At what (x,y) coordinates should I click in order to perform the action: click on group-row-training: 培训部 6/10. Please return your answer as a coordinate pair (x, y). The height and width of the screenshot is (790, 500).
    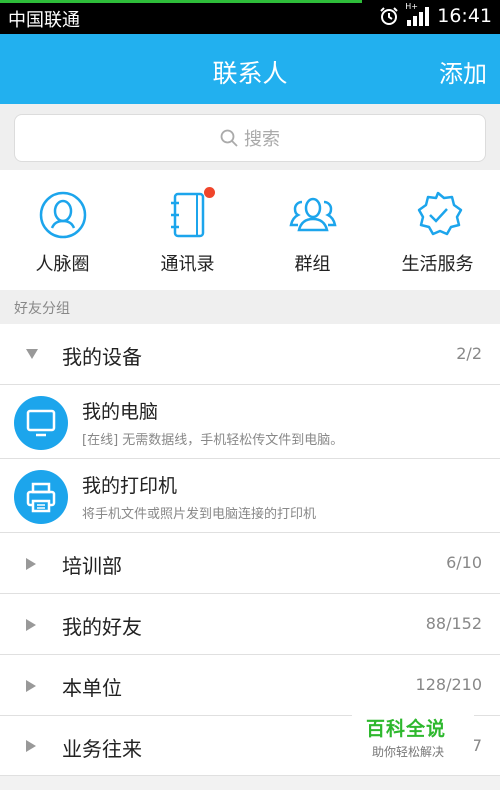
    Looking at the image, I should click on (250, 563).